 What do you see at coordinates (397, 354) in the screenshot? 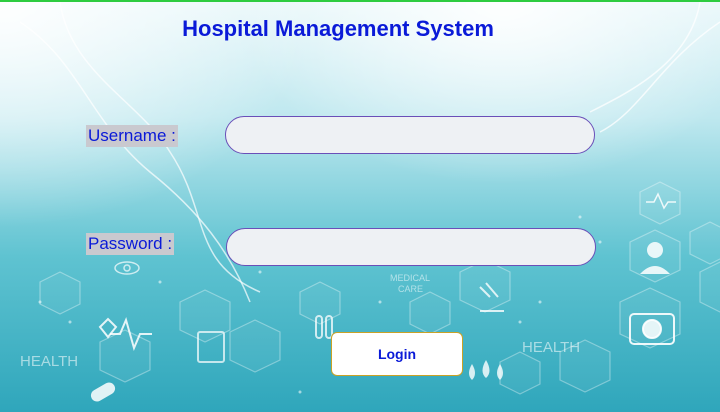
I see `login-button: Login` at bounding box center [397, 354].